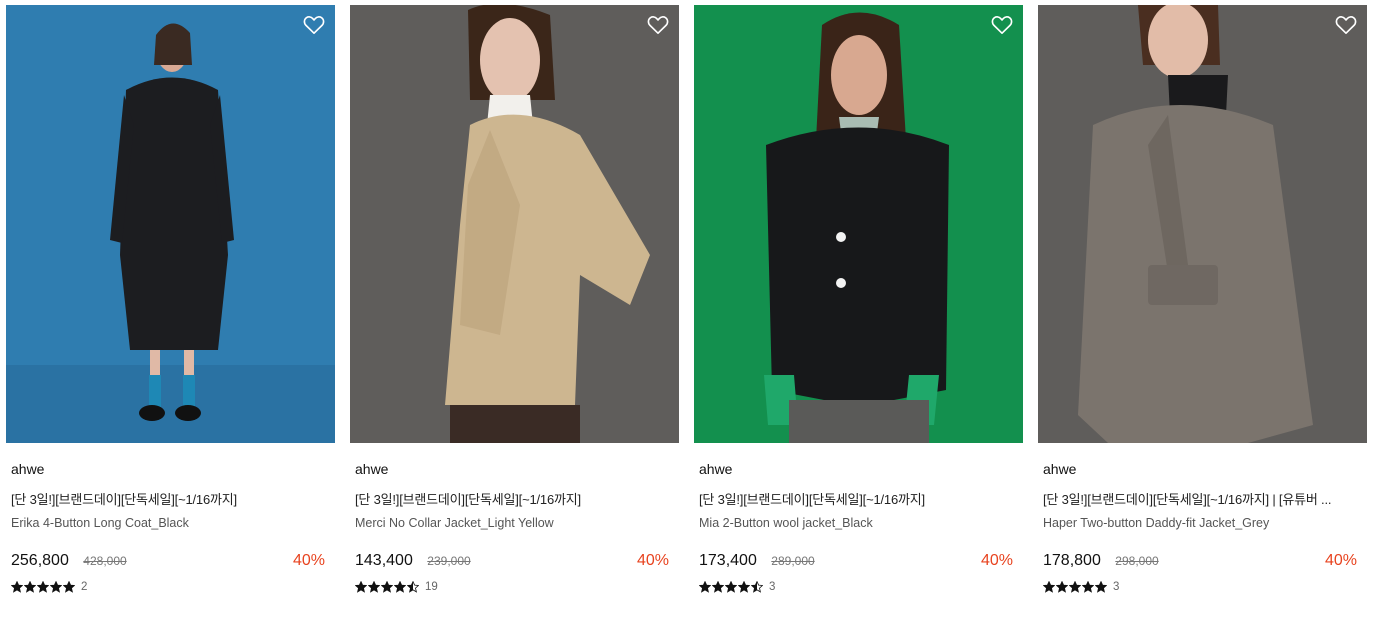 The image size is (1377, 633). Describe the element at coordinates (1072, 560) in the screenshot. I see `sale-price: 178,800` at that location.